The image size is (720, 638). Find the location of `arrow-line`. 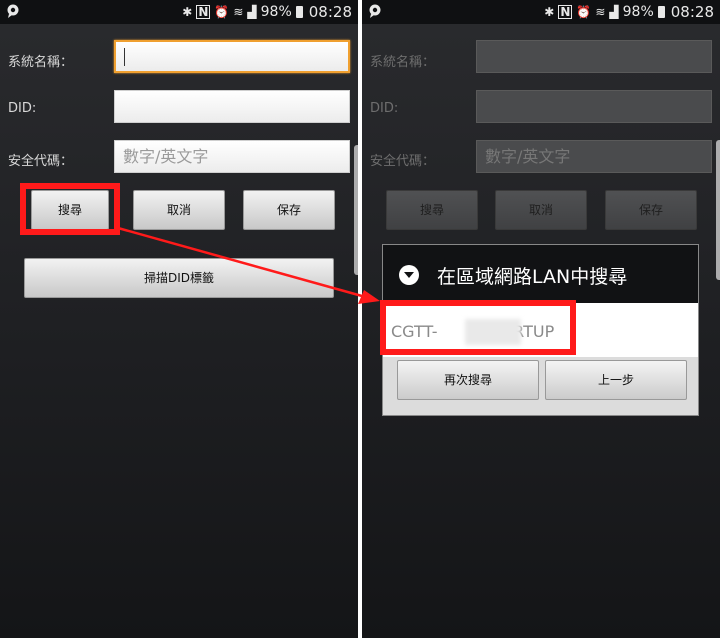

arrow-line is located at coordinates (240, 262).